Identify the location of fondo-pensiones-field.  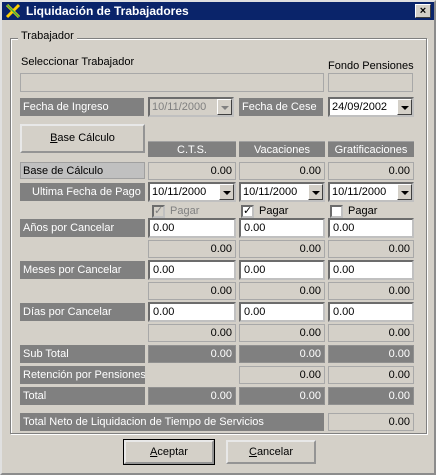
(370, 82).